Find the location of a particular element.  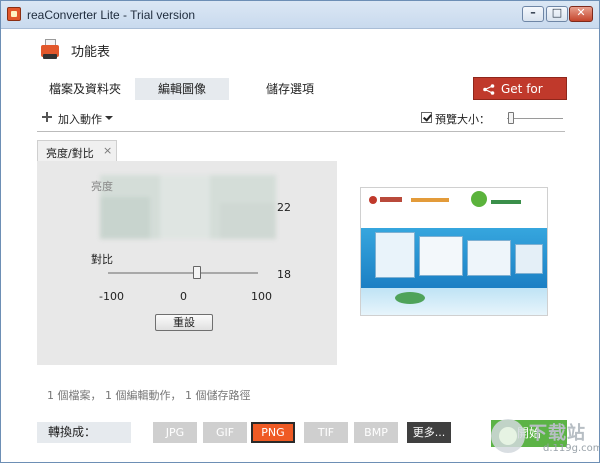

contrast-slider-track is located at coordinates (183, 273).